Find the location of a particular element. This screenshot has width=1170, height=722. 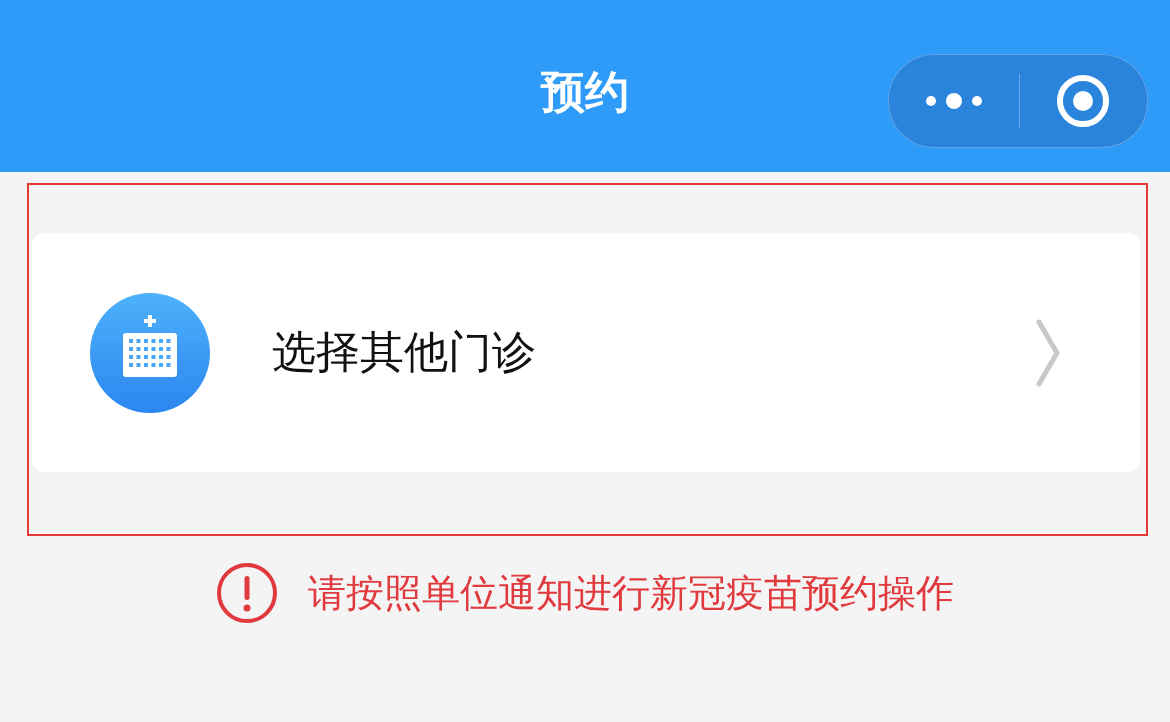

chevron-right-icon is located at coordinates (1048, 352).